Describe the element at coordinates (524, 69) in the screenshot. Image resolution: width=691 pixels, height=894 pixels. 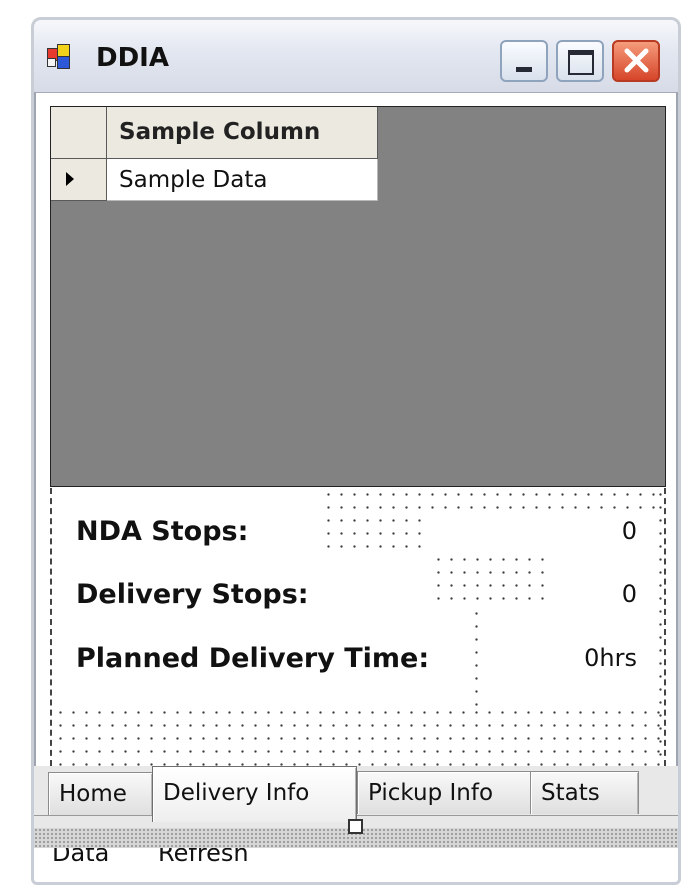
I see `minimize-icon` at that location.